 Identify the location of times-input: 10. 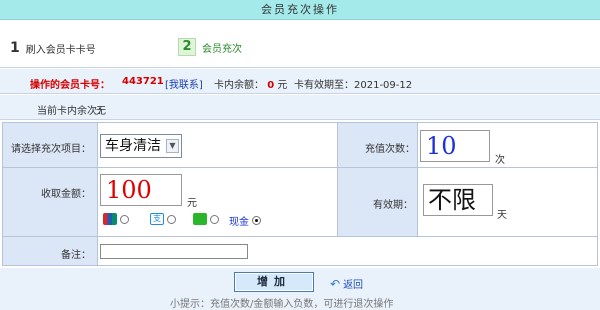
(455, 146).